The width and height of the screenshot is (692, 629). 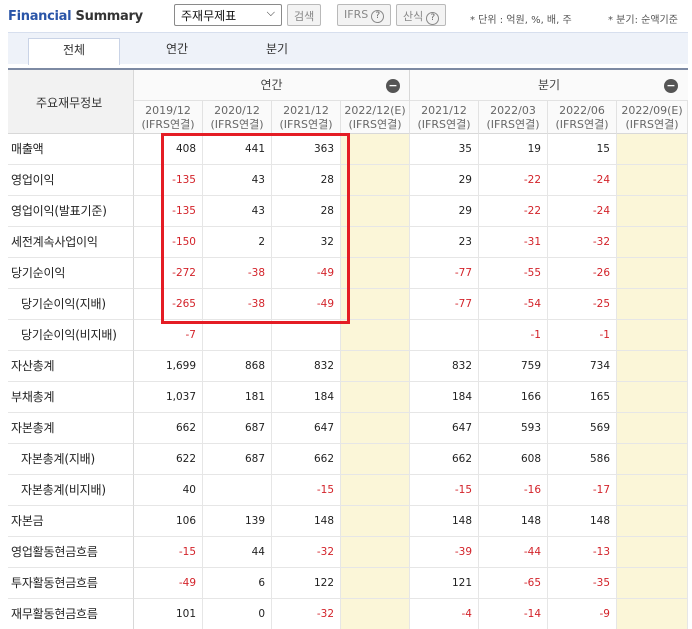 What do you see at coordinates (393, 86) in the screenshot?
I see `collapse-annual-icon: −` at bounding box center [393, 86].